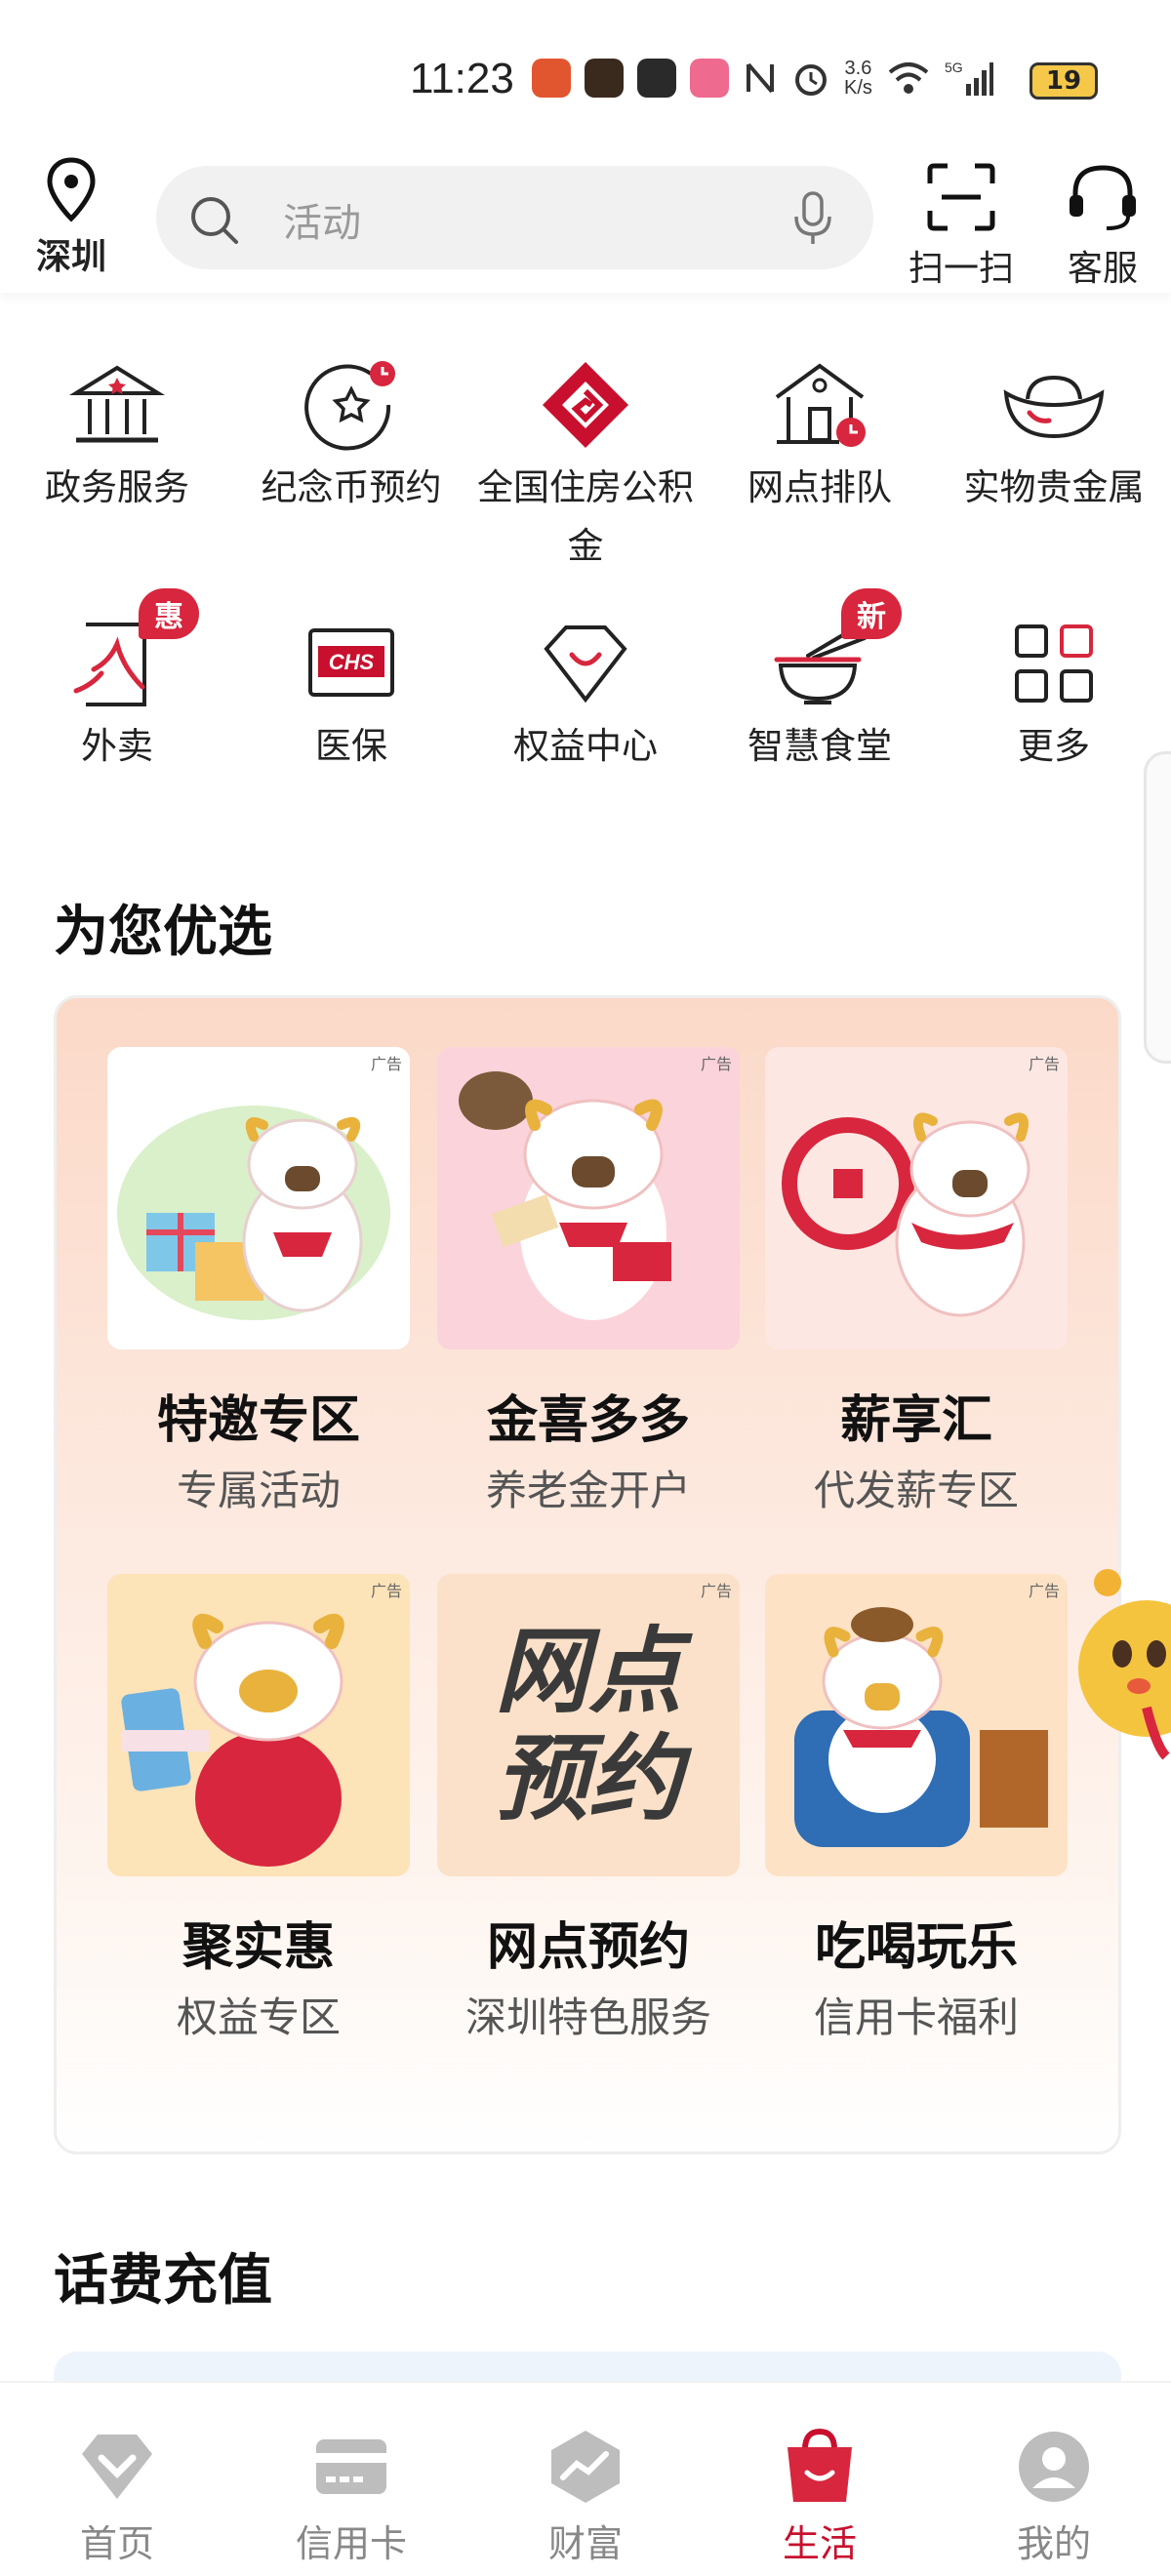 This screenshot has height=2576, width=1171. I want to click on featured-tile-special-invite: 广告 特邀专区 专属活动, so click(258, 1282).